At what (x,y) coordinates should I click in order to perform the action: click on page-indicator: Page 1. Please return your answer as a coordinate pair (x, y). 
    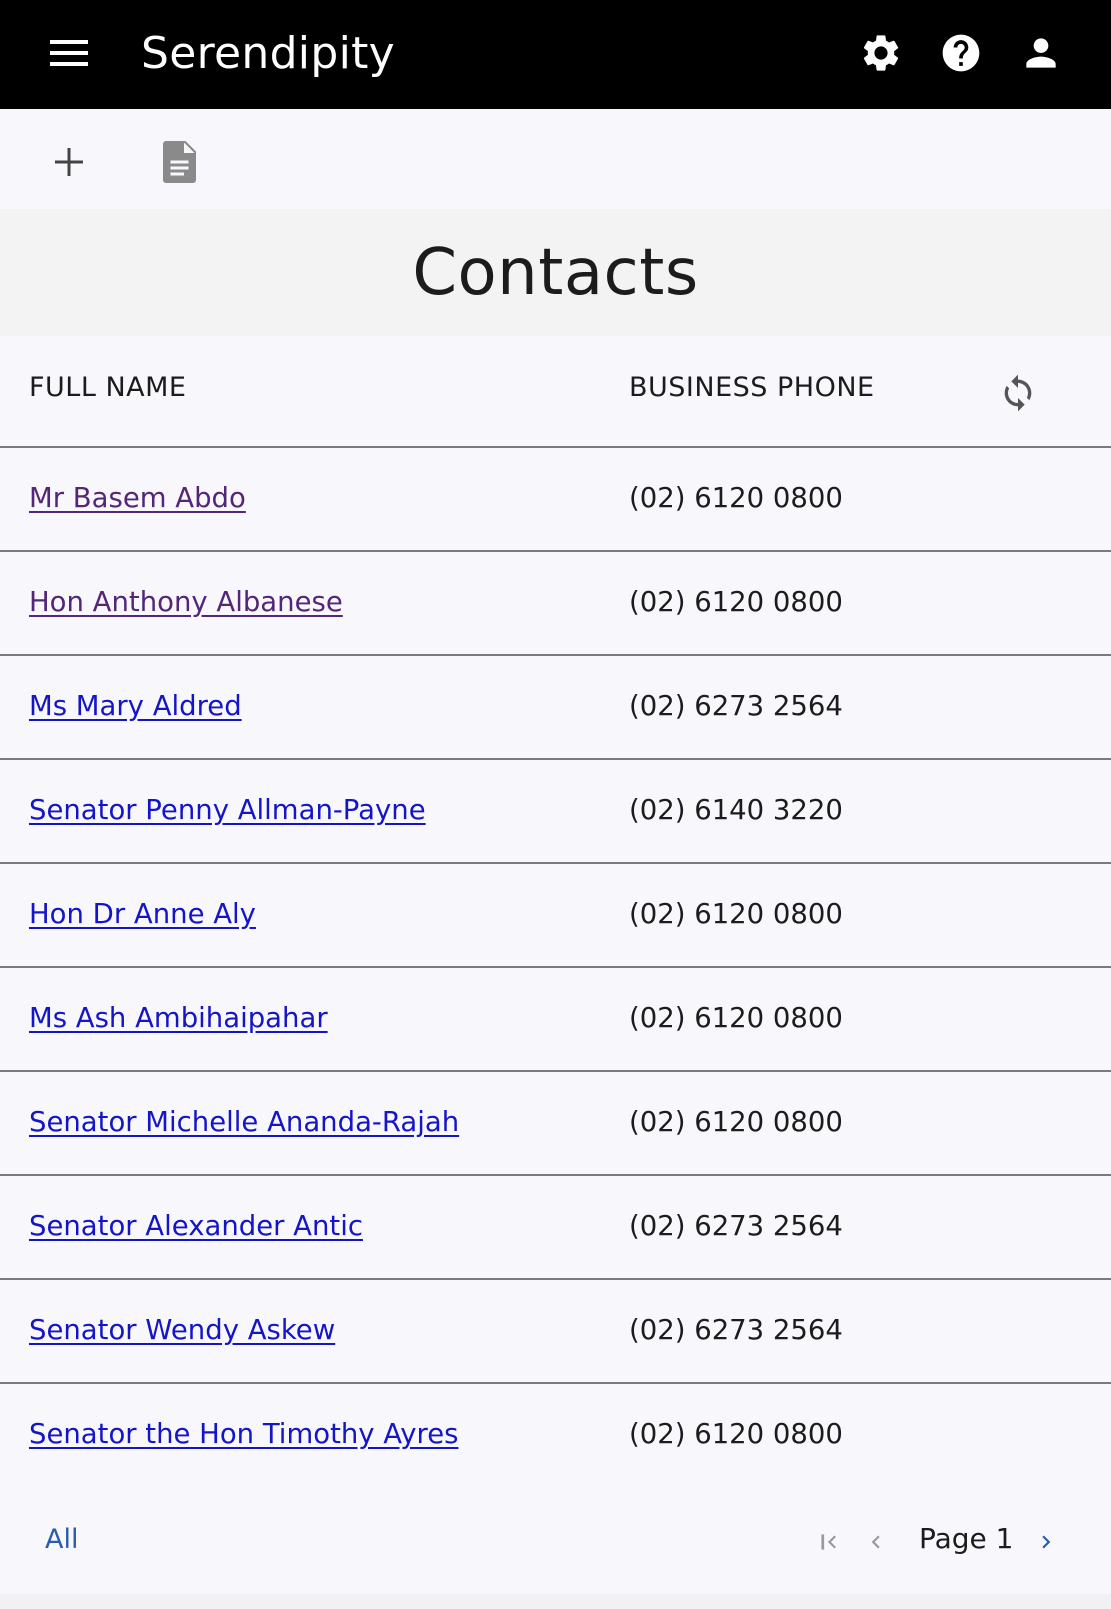
    Looking at the image, I should click on (966, 1538).